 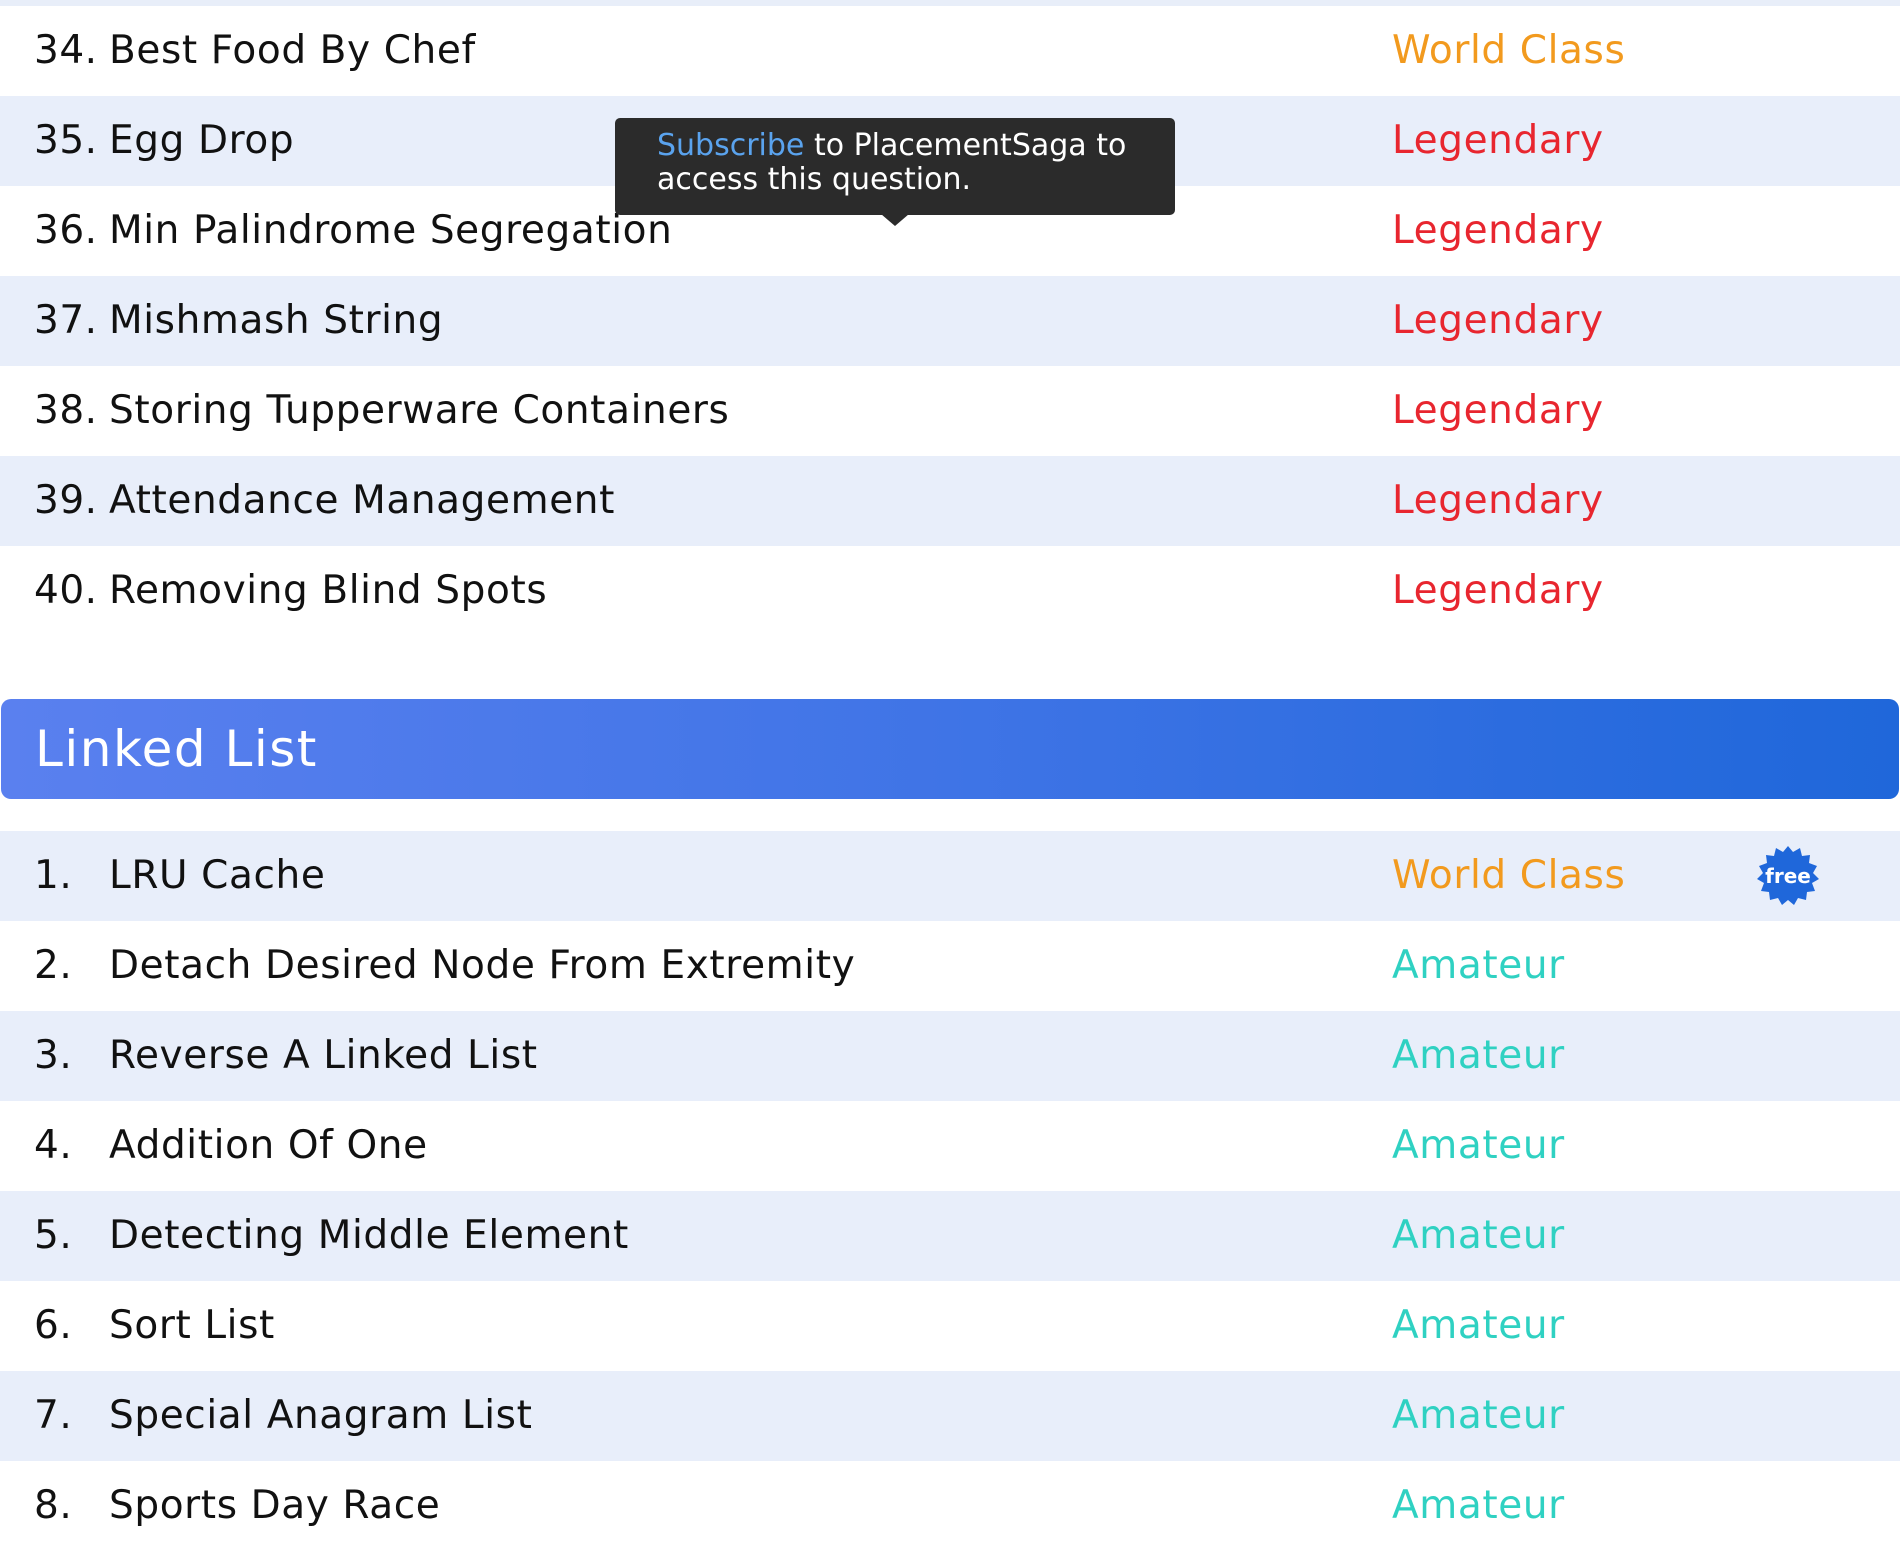 I want to click on question-title: Sports Day Race, so click(x=274, y=1506).